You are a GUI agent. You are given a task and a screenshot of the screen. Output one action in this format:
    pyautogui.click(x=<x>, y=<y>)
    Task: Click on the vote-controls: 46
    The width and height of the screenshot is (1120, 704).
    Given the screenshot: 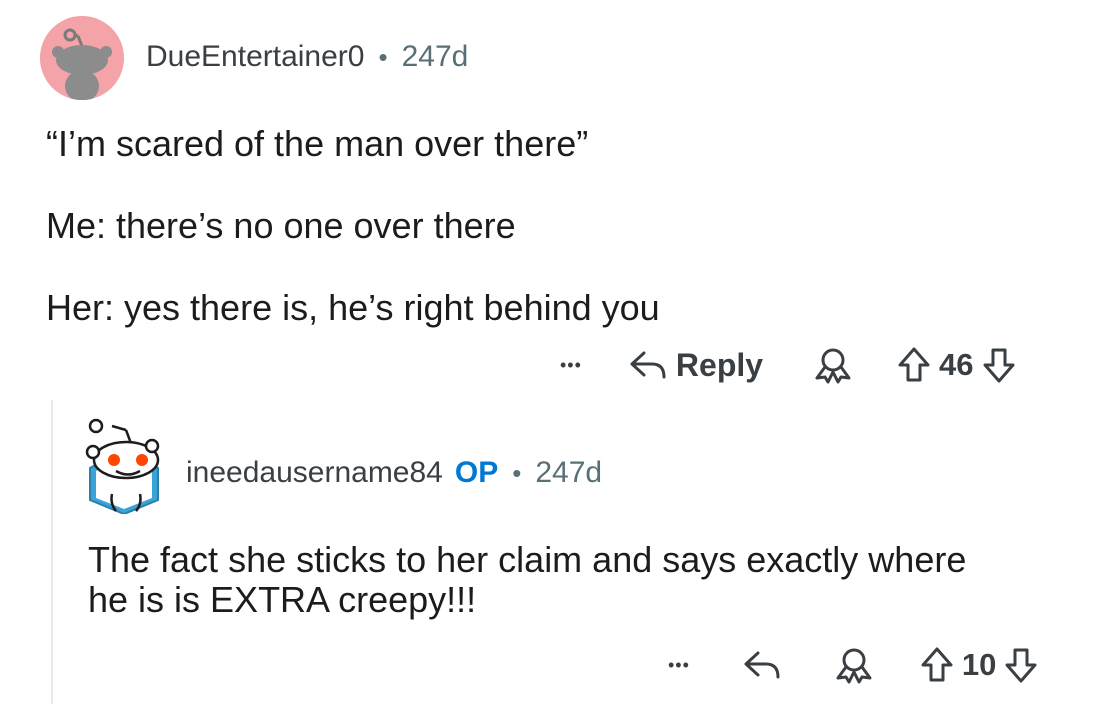 What is the action you would take?
    pyautogui.click(x=956, y=365)
    